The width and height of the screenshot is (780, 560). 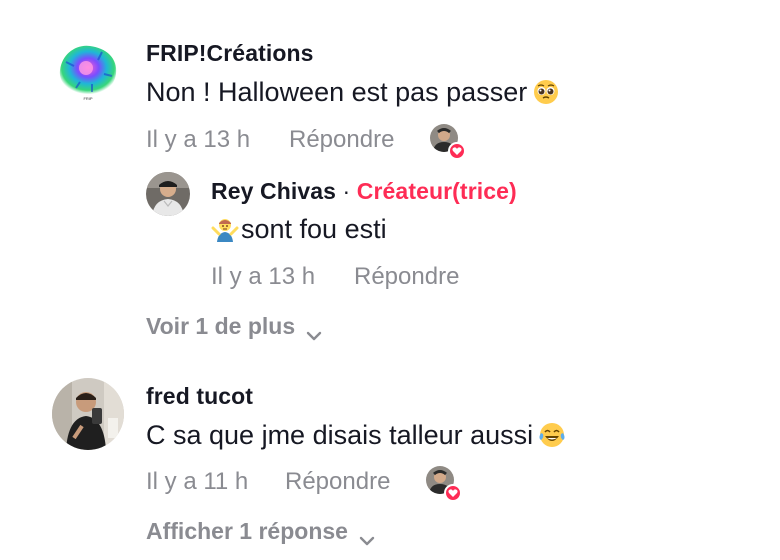 What do you see at coordinates (263, 276) in the screenshot?
I see `reply-timestamp: Il y a 13 h` at bounding box center [263, 276].